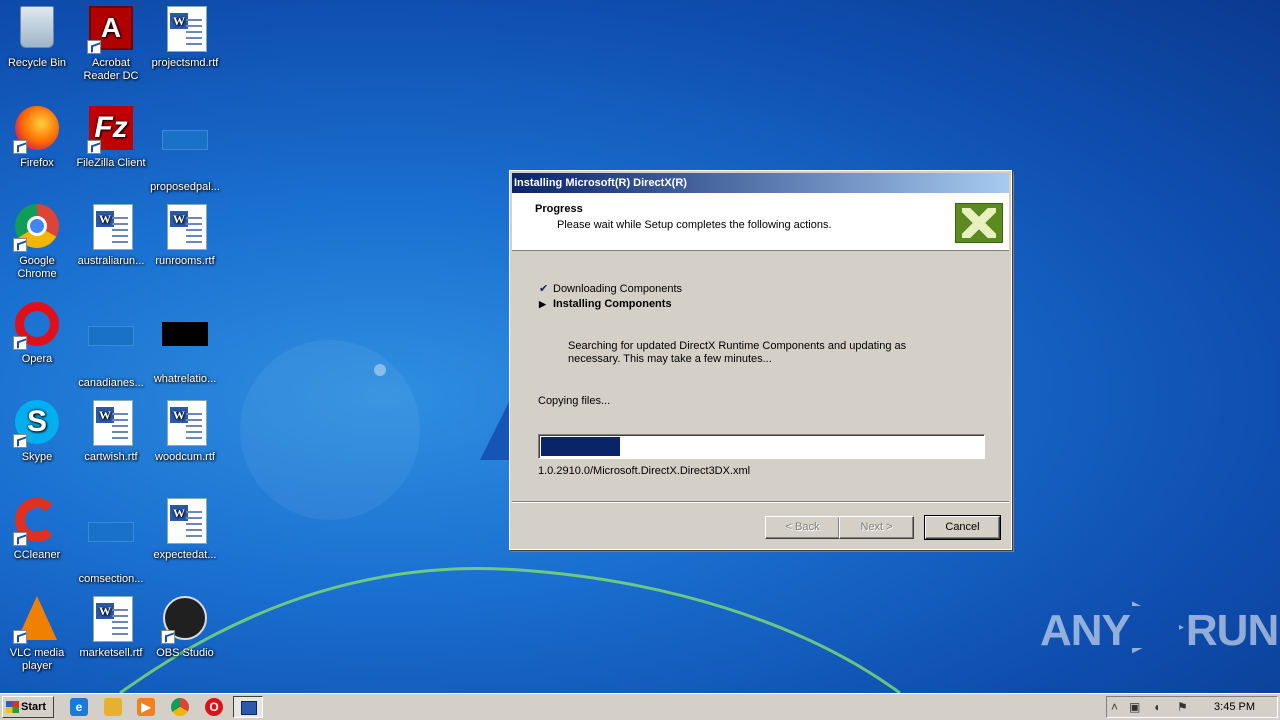  What do you see at coordinates (37, 424) in the screenshot?
I see `skype-graphic: S` at bounding box center [37, 424].